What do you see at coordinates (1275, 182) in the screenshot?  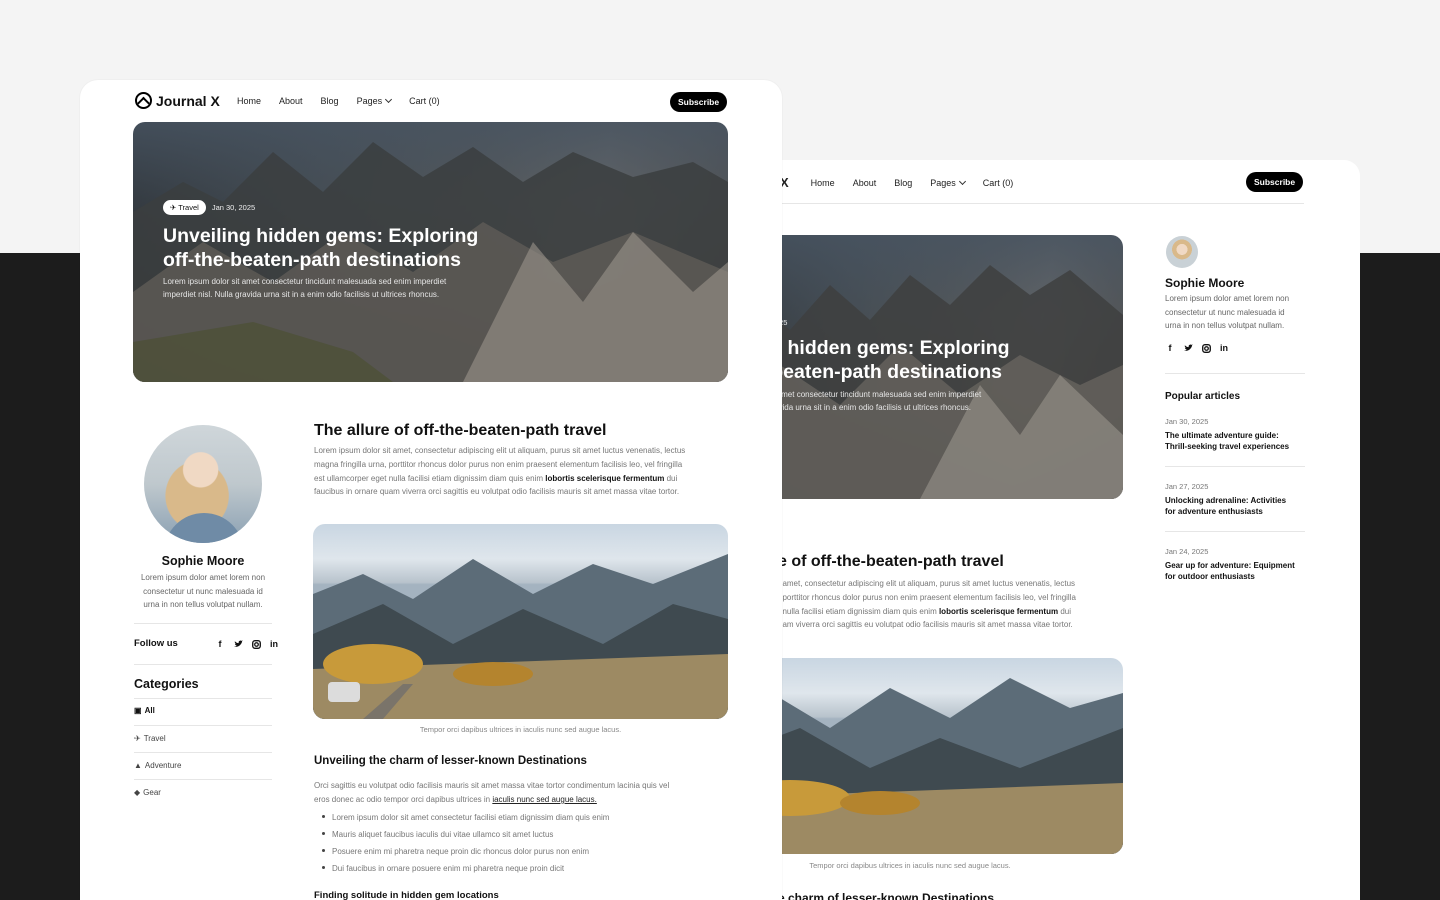 I see `back-subscribe-button: Subscribe` at bounding box center [1275, 182].